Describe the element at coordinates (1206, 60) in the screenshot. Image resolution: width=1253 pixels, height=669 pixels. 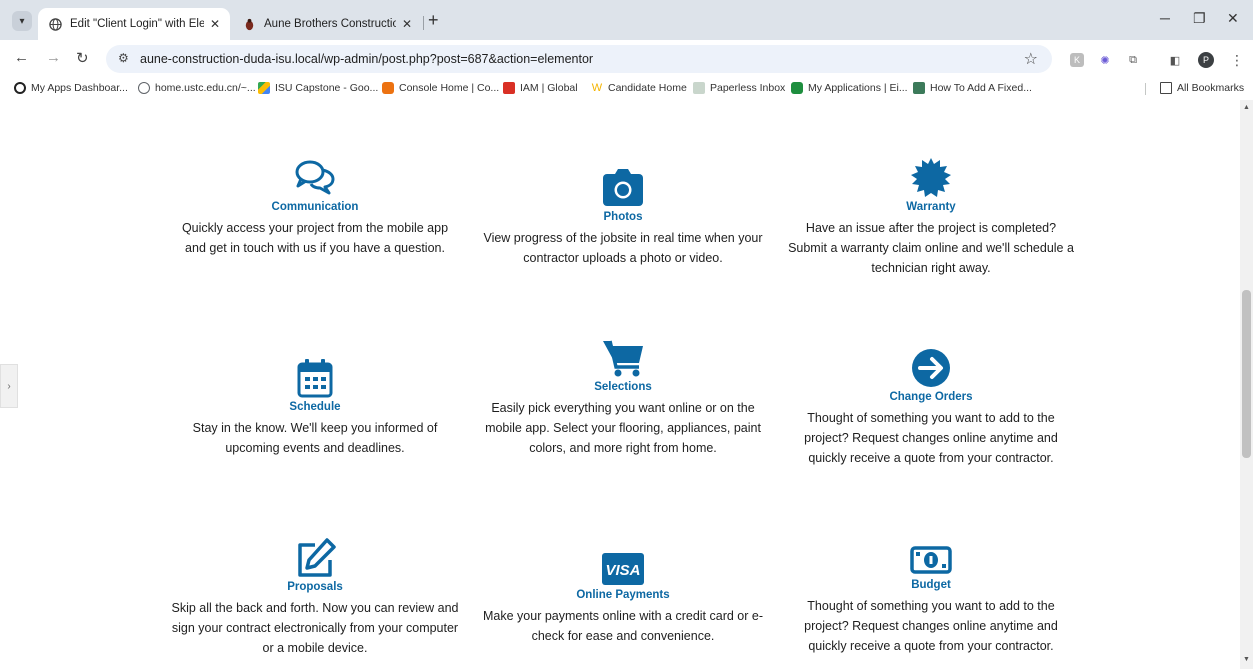
I see `profile-avatar: P` at that location.